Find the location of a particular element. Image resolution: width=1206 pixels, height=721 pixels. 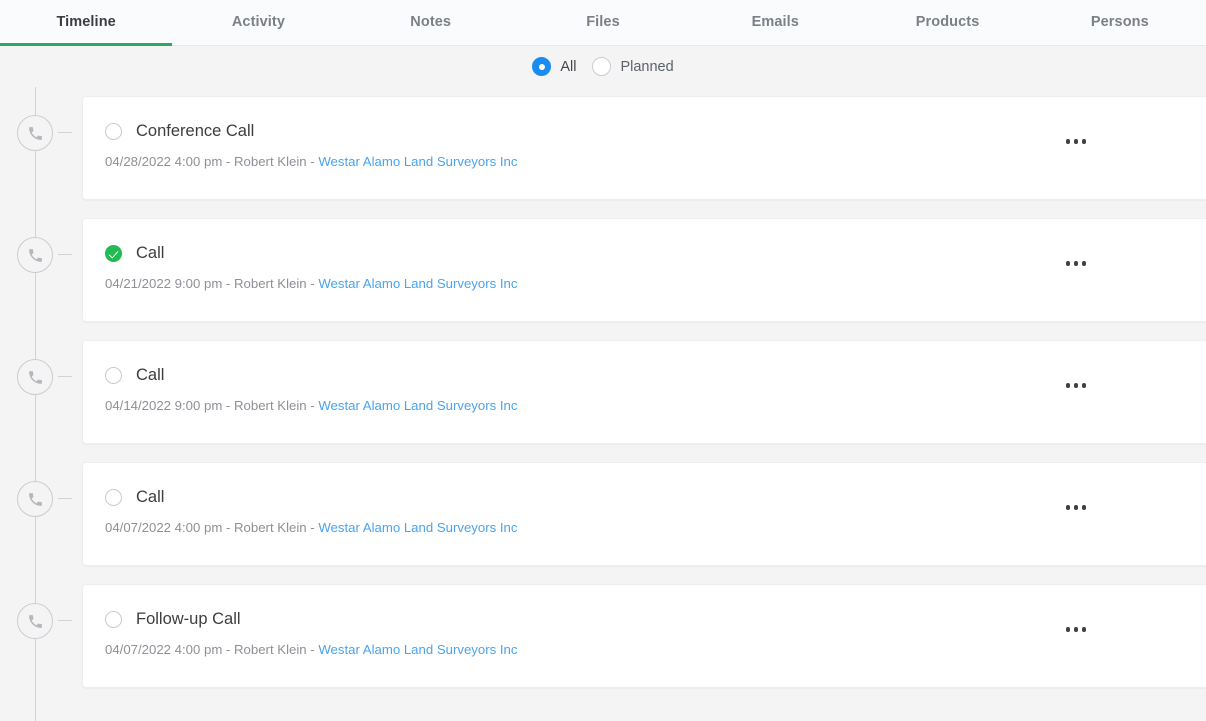

timeline-filter-bar: All Planned is located at coordinates (603, 66).